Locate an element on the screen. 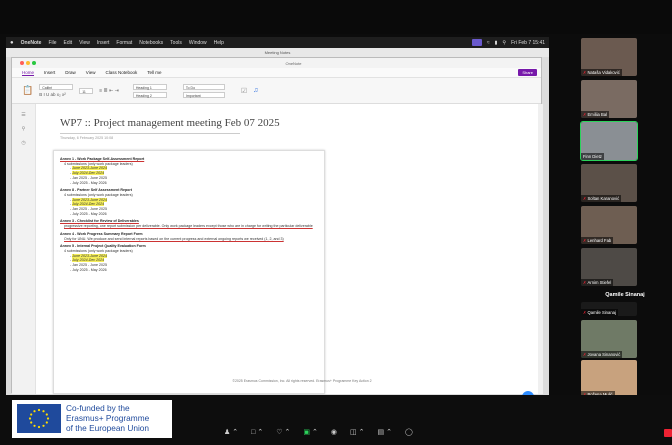 This screenshot has width=672, height=445. tag-to-do: To Do is located at coordinates (203, 86).